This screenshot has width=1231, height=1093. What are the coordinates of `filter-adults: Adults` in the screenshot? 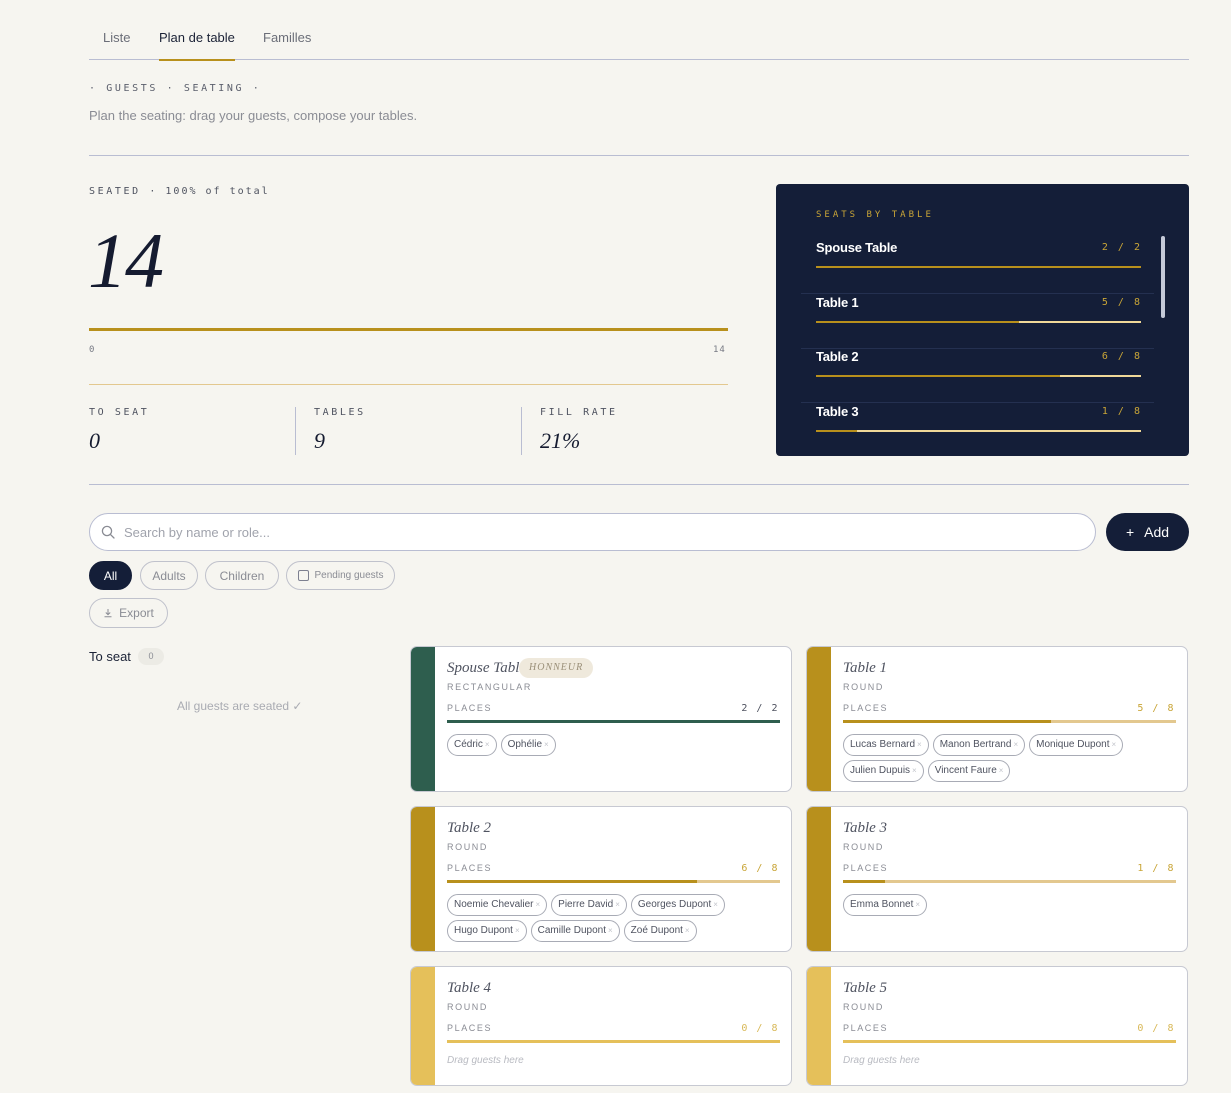 It's located at (169, 575).